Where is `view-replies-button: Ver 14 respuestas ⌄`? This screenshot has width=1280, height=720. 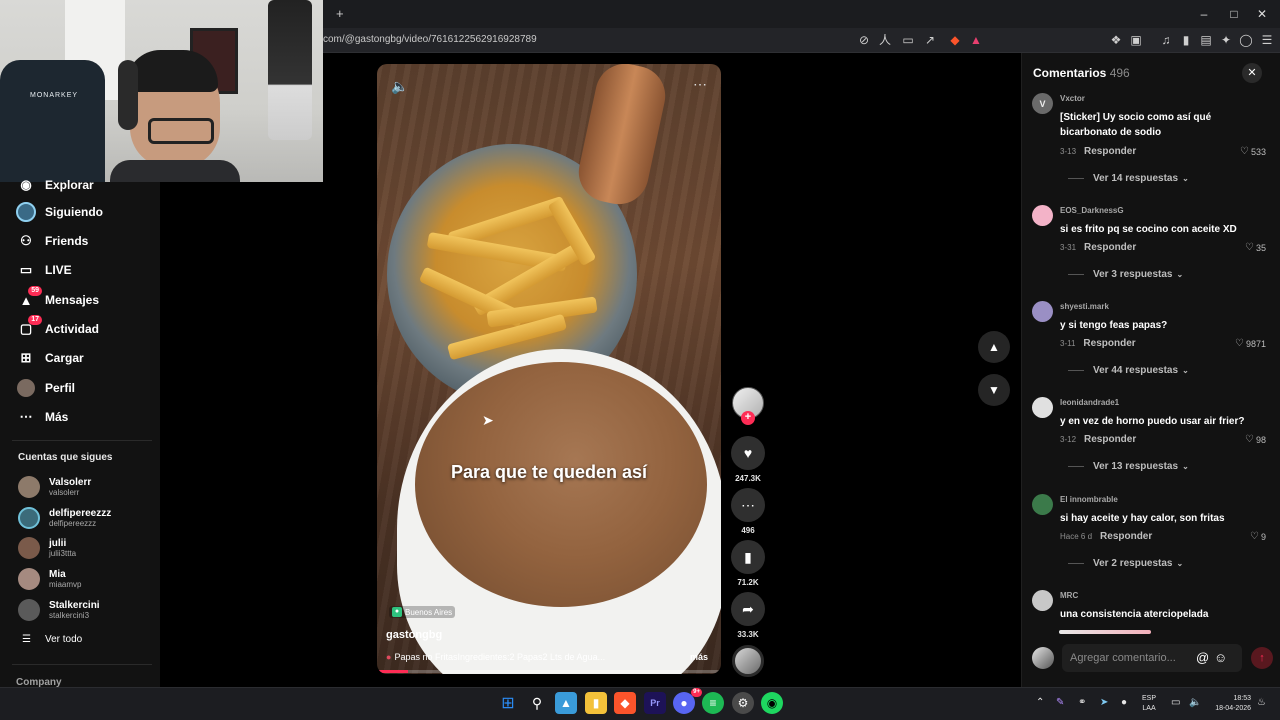 view-replies-button: Ver 14 respuestas ⌄ is located at coordinates (1128, 178).